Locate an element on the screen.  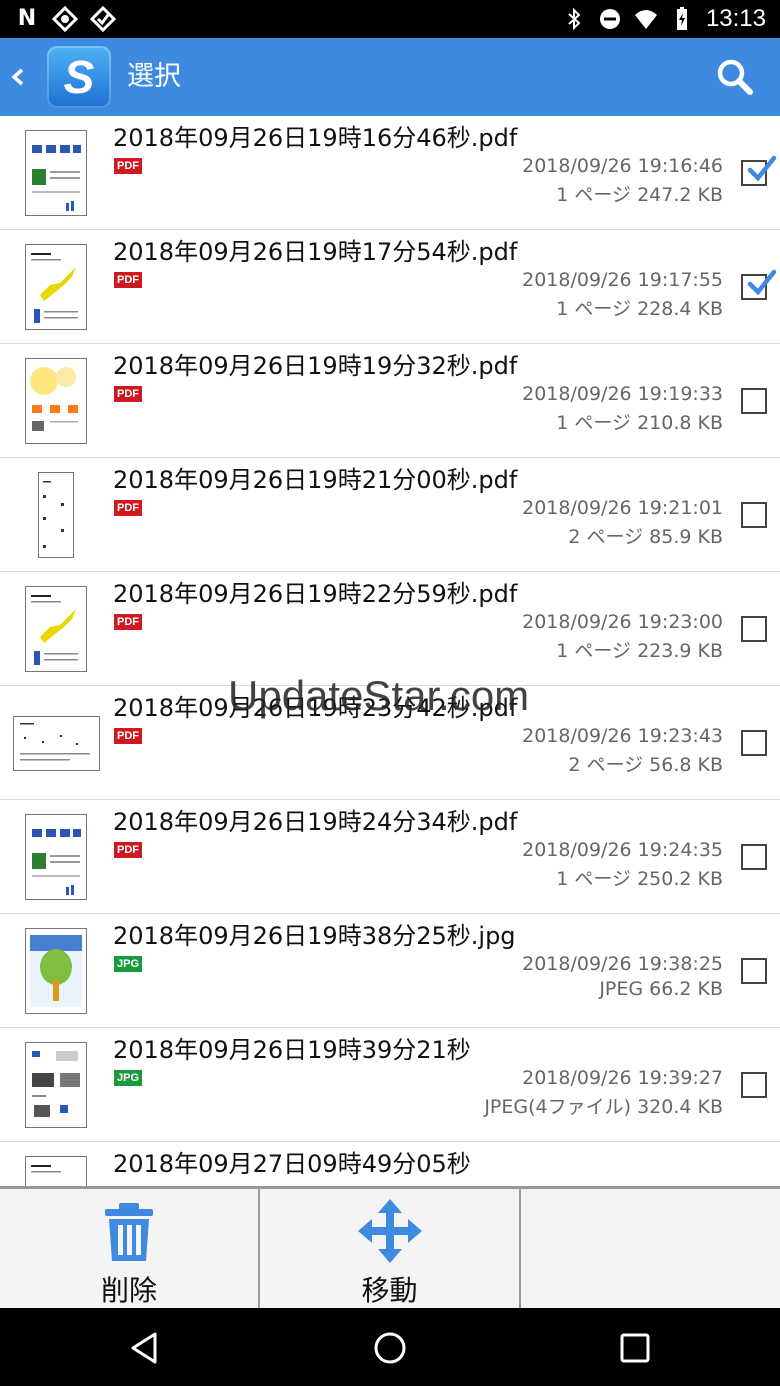
wifi-icon is located at coordinates (645, 19).